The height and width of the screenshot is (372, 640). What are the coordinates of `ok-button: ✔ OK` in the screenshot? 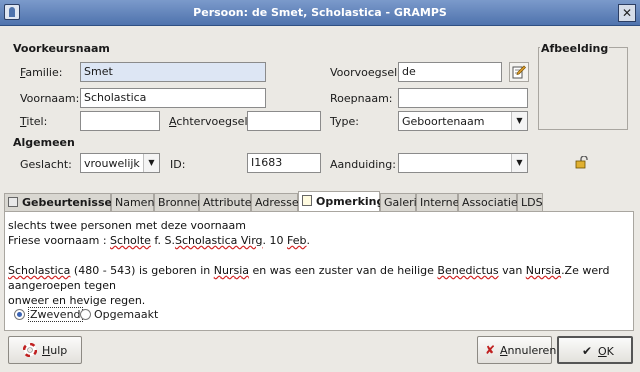 It's located at (595, 350).